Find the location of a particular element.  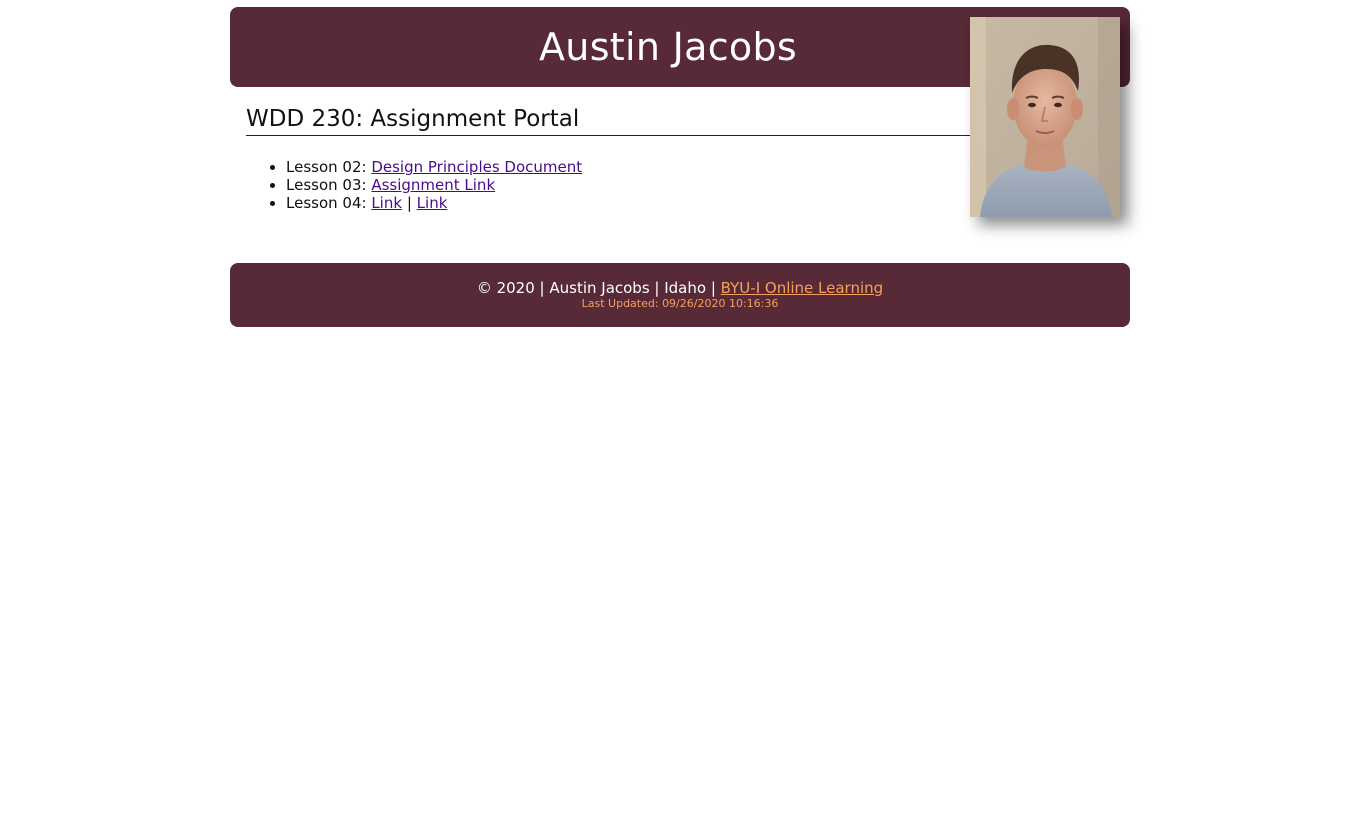

lesson-label: Lesson 02: is located at coordinates (326, 167).